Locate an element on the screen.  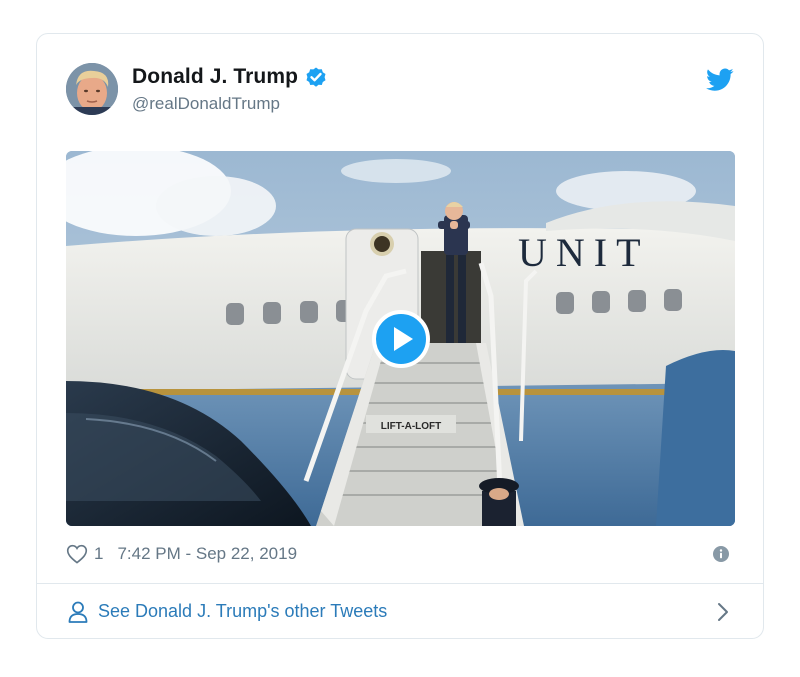
play-icon is located at coordinates (401, 339).